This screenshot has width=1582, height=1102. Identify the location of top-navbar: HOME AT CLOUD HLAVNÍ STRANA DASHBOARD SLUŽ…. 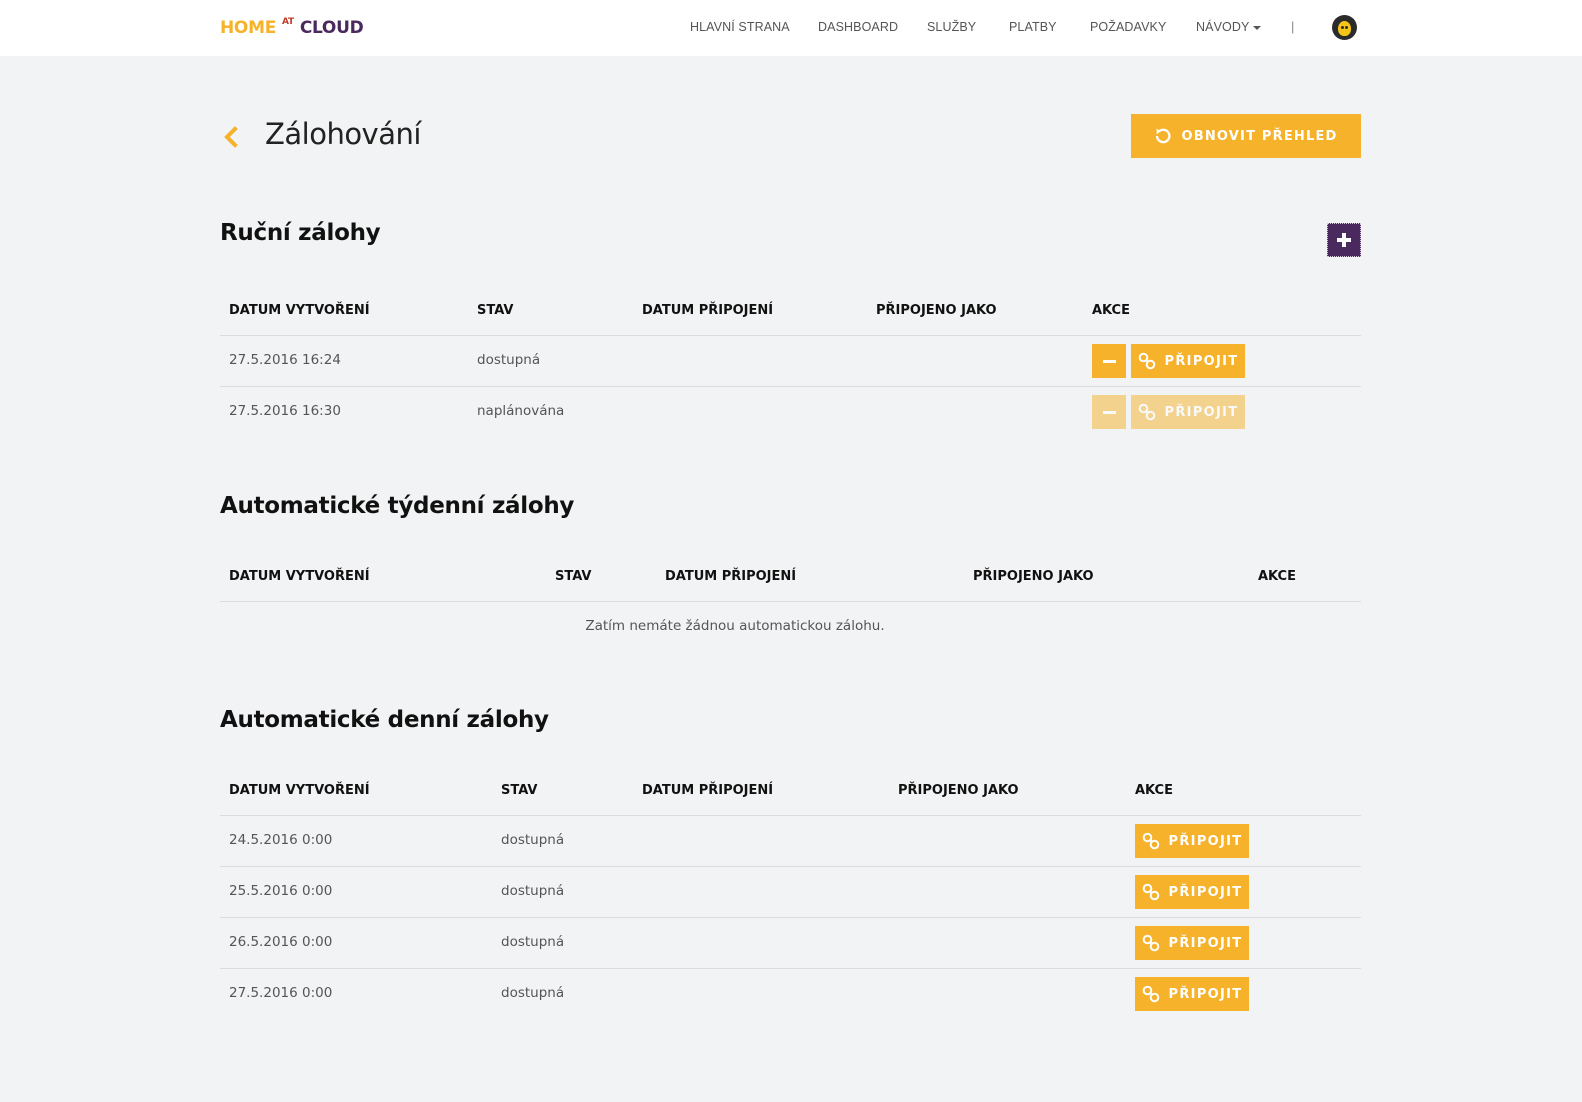
(791, 28).